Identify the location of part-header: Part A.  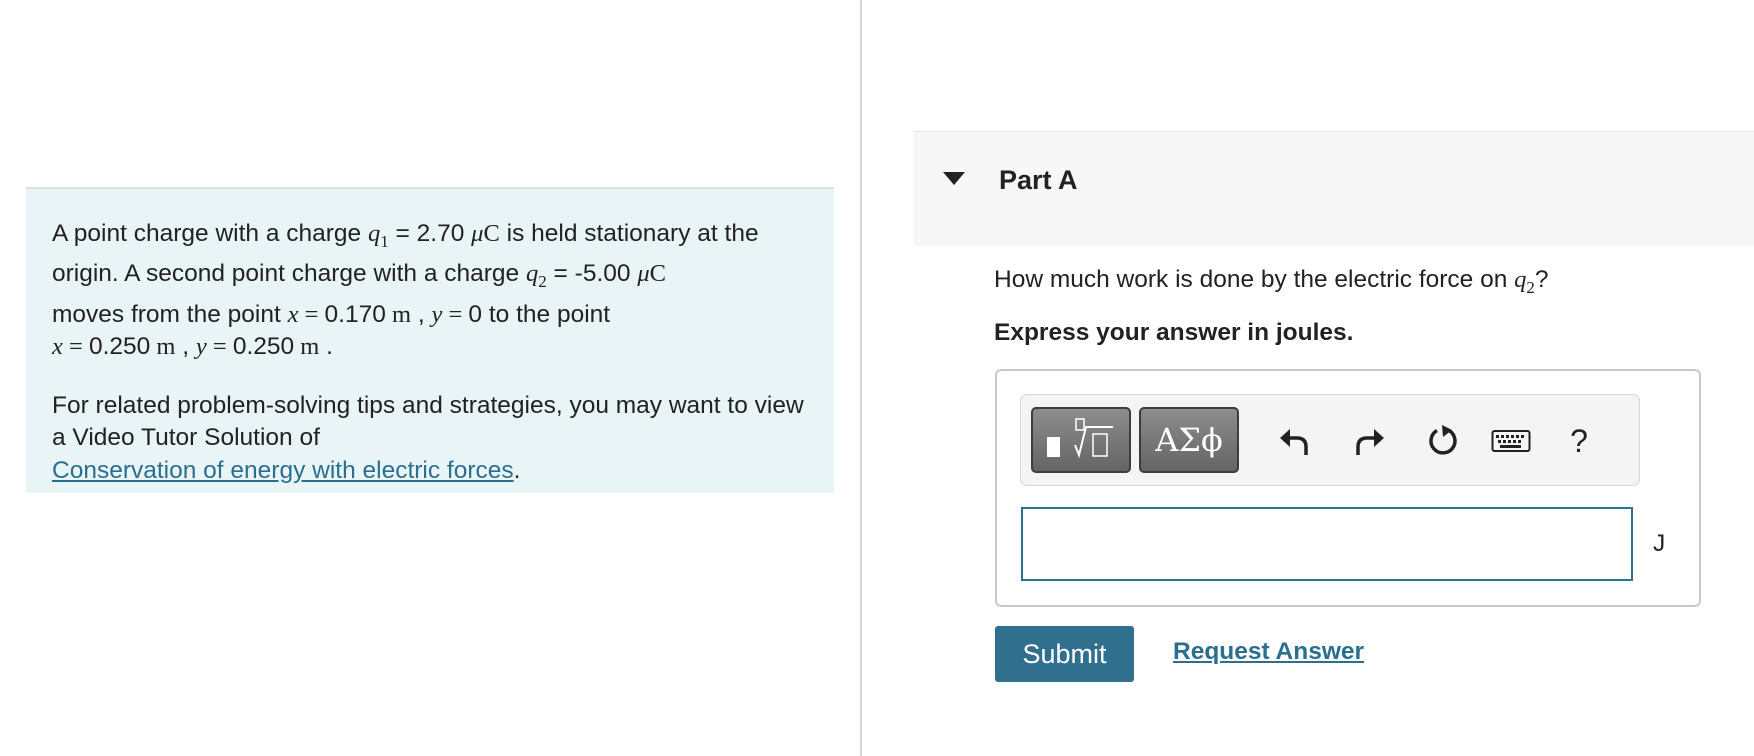
(1334, 188).